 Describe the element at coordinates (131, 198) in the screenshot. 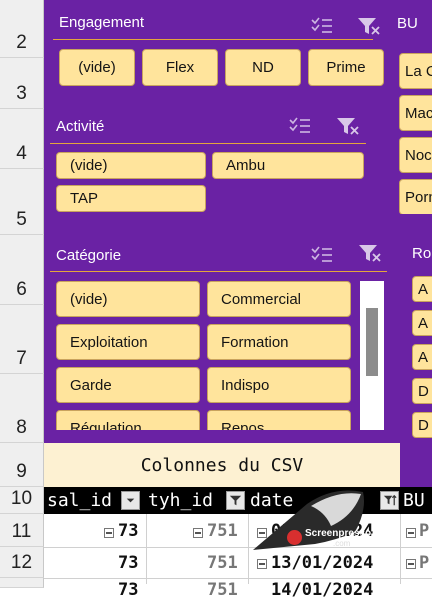

I see `slicer-item: TAP` at that location.